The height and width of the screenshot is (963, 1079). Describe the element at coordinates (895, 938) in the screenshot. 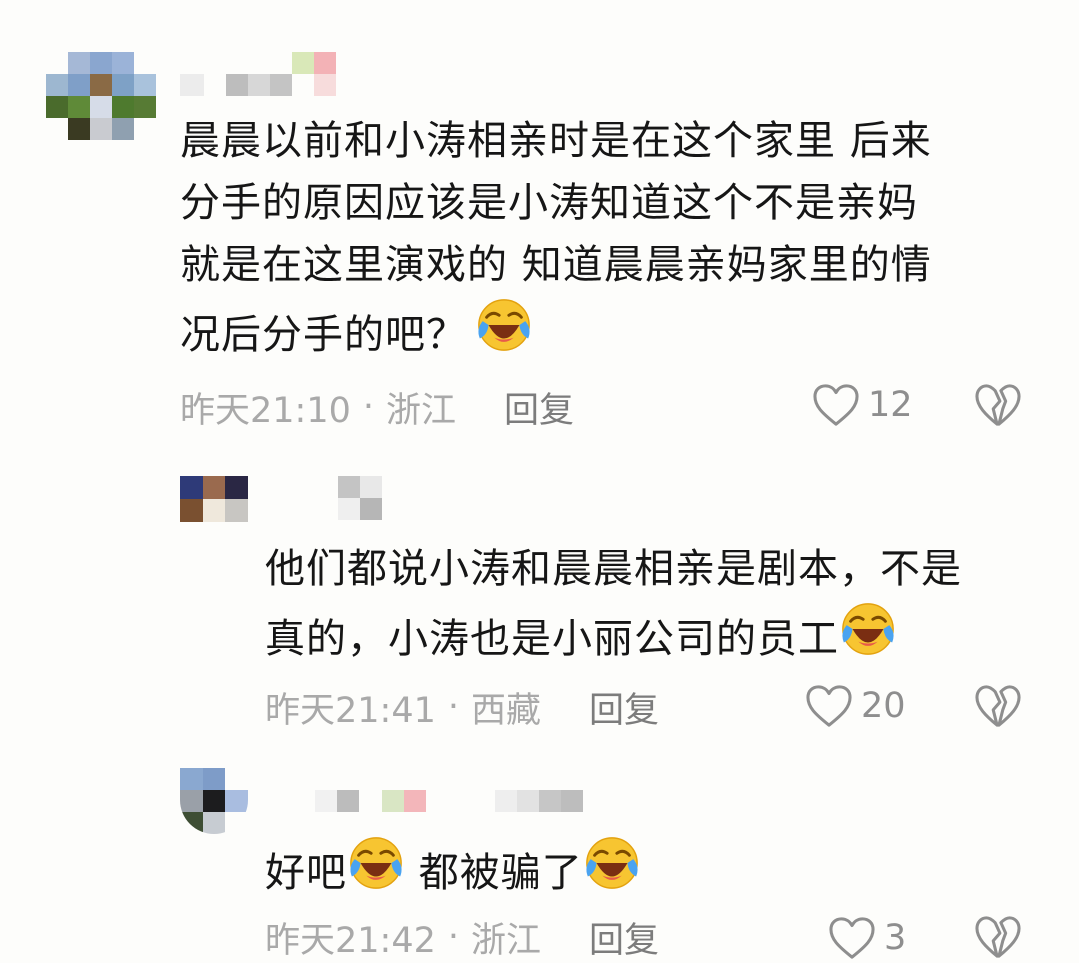

I see `like-count: 3` at that location.